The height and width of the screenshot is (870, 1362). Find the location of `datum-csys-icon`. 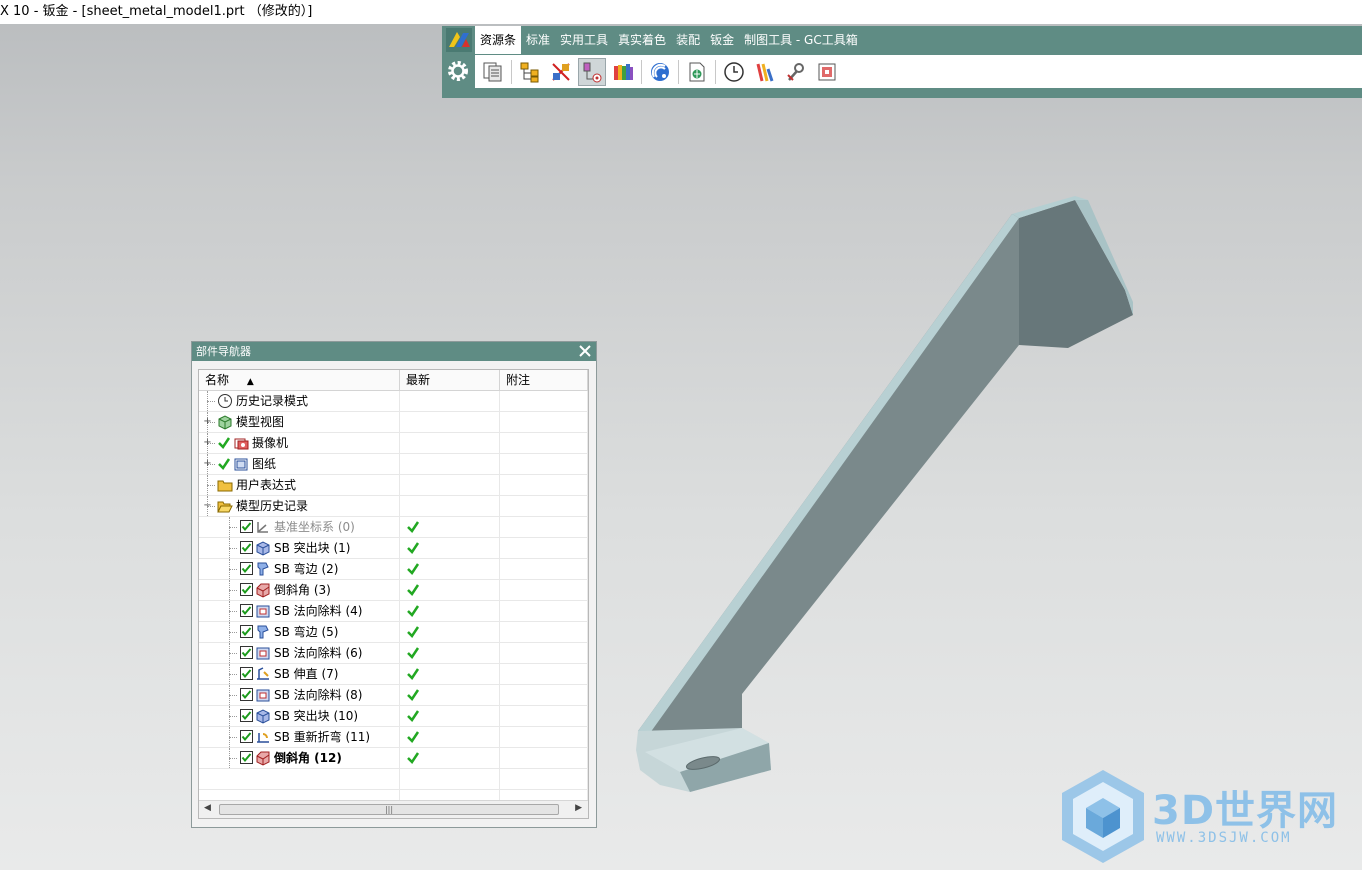

datum-csys-icon is located at coordinates (262, 527).